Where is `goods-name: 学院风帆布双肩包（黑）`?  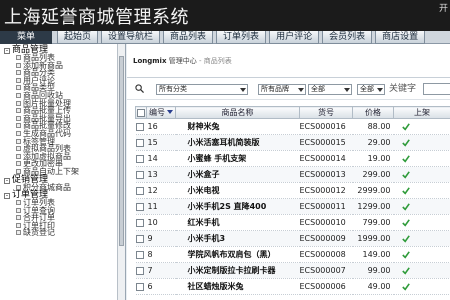 goods-name: 学院风帆布双肩包（黑） is located at coordinates (237, 254).